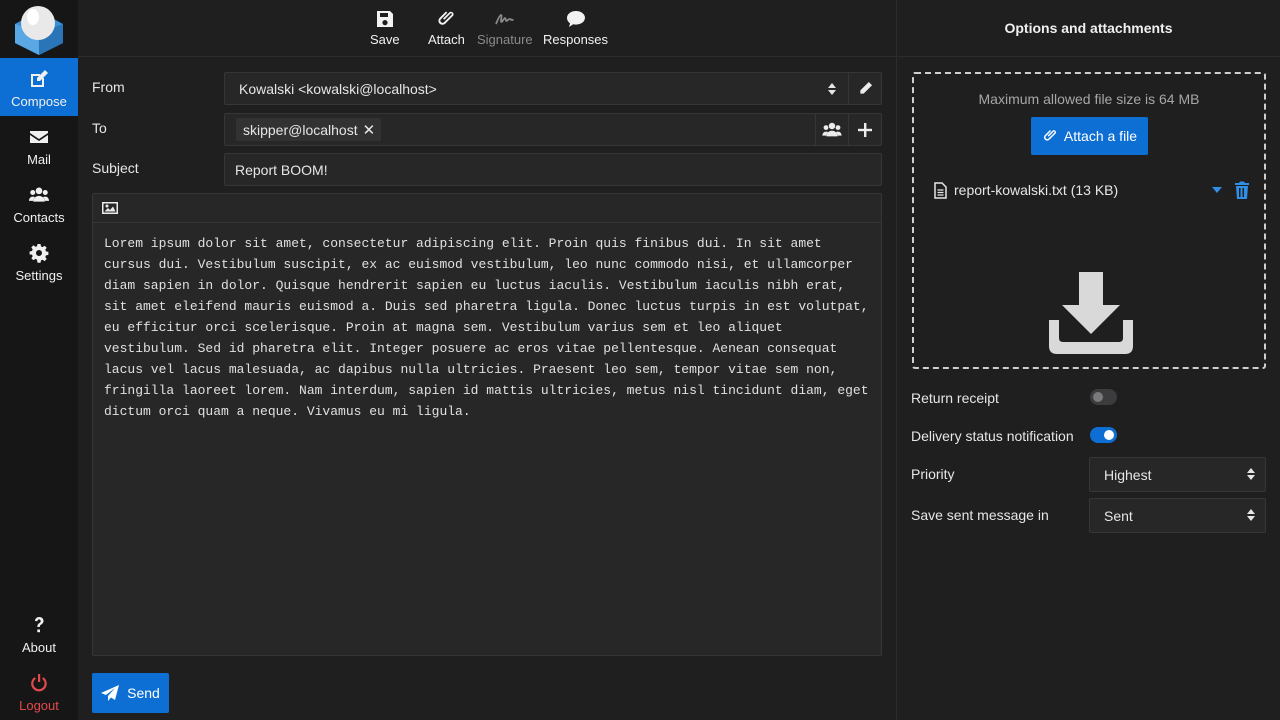 The width and height of the screenshot is (1280, 720). Describe the element at coordinates (487, 208) in the screenshot. I see `editor-toolbar` at that location.